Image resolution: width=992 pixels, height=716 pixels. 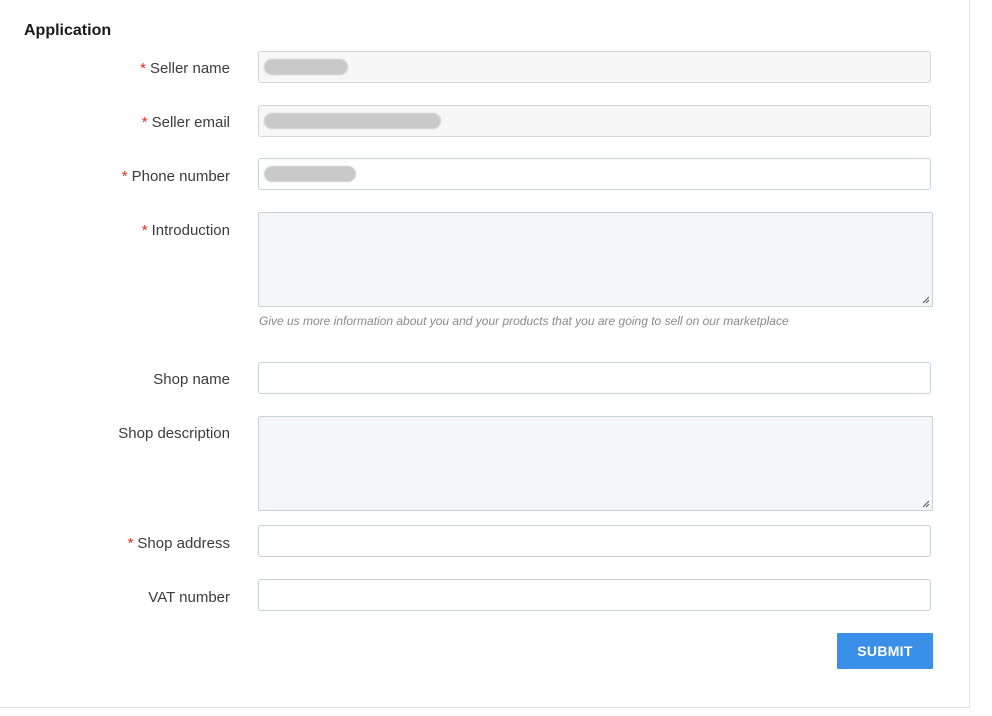 I want to click on introduction-label: * Introduction, so click(x=186, y=230).